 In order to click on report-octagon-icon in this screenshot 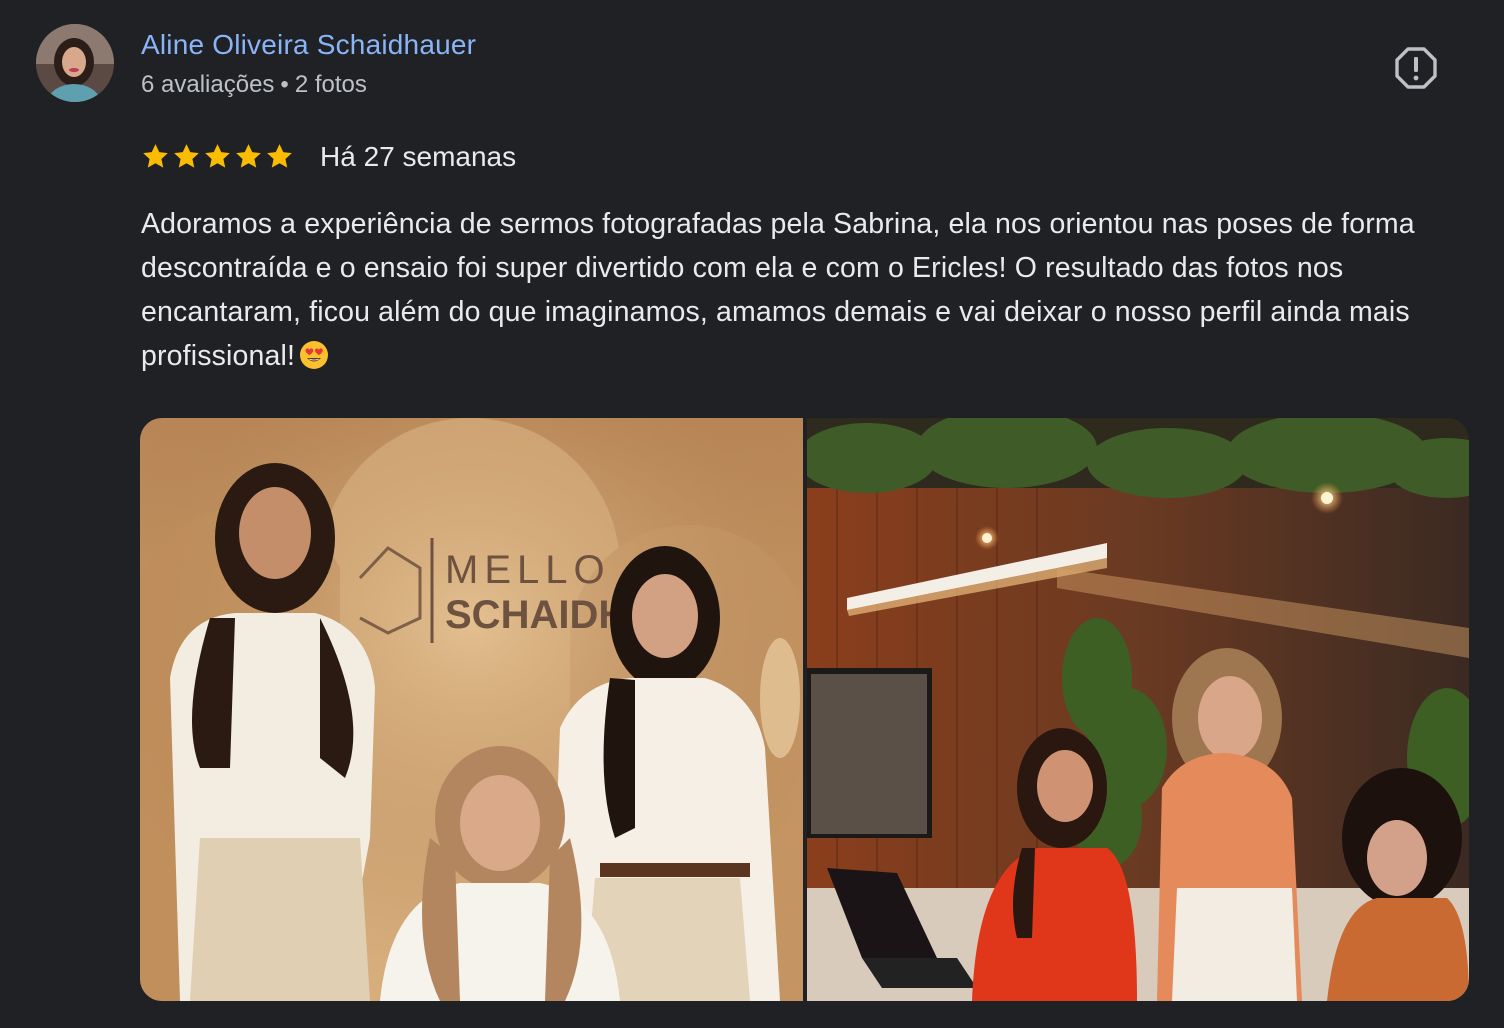, I will do `click(1416, 68)`.